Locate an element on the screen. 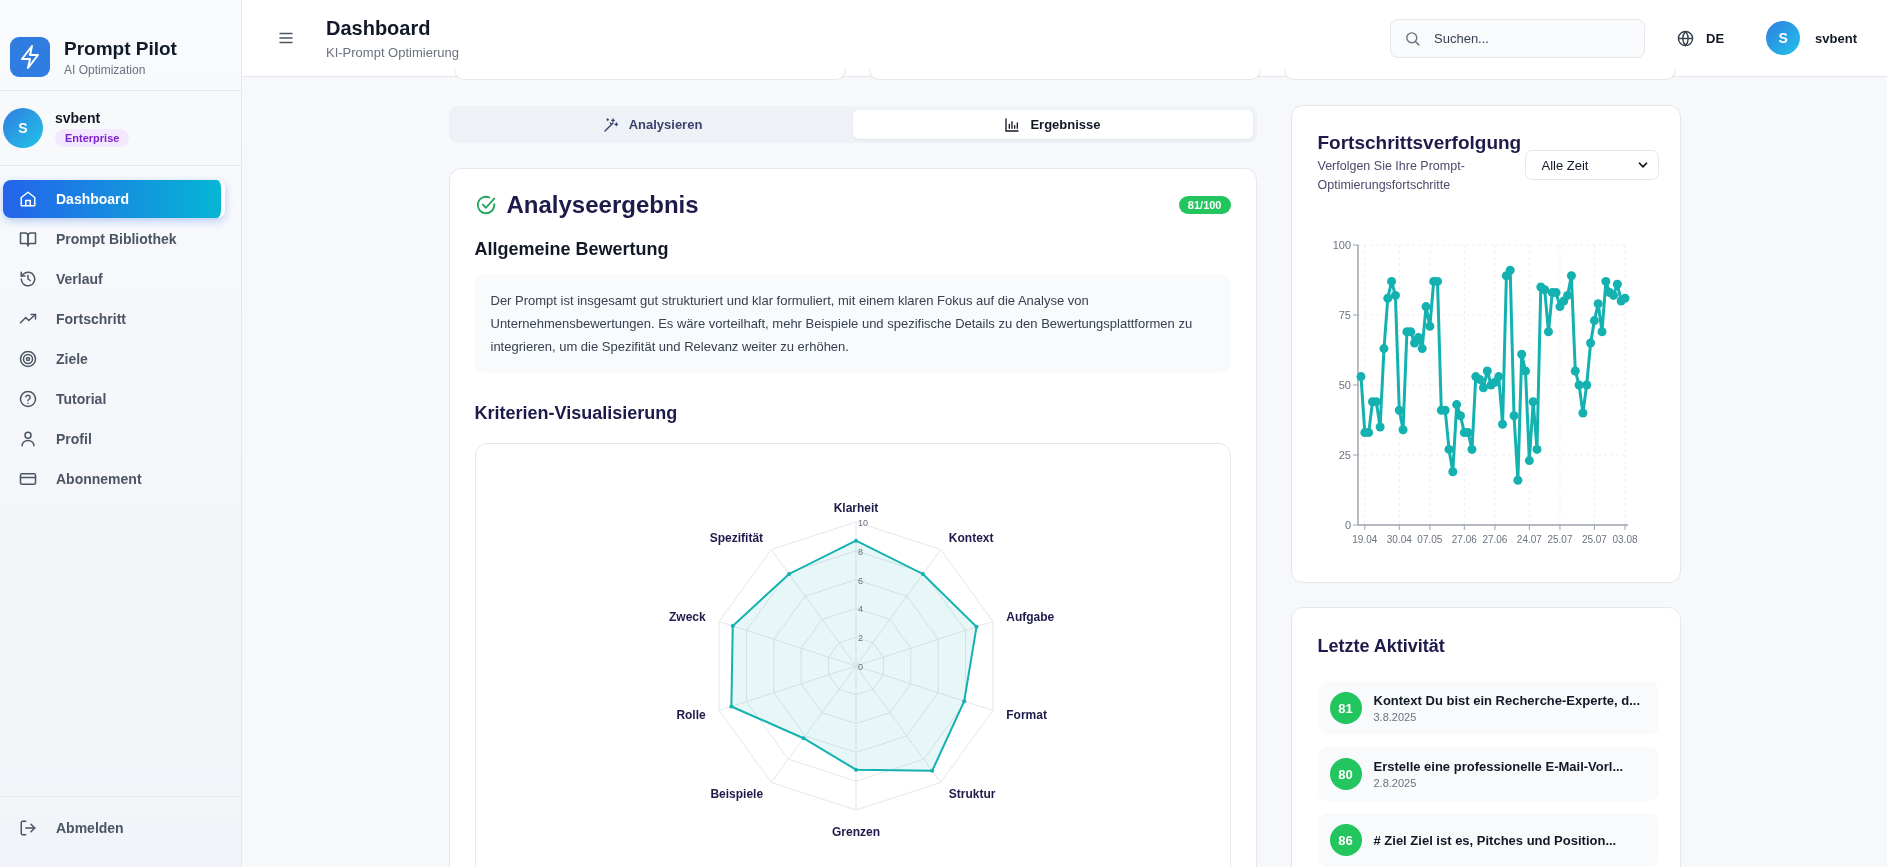 Image resolution: width=1887 pixels, height=867 pixels. summary-text: Der Prompt ist insgesamt gut strukturiert und klar formuliert, mit einem klaren Fokus auf die Analyse von Unternehmensbewertungen. Es wäre vorteilhaft, mehr Beispiele und spezifische Details zu den Bewertungsplattformen zu integrieren, um die Spezifität und Relevanz weiter zu erhöhen. is located at coordinates (852, 323).